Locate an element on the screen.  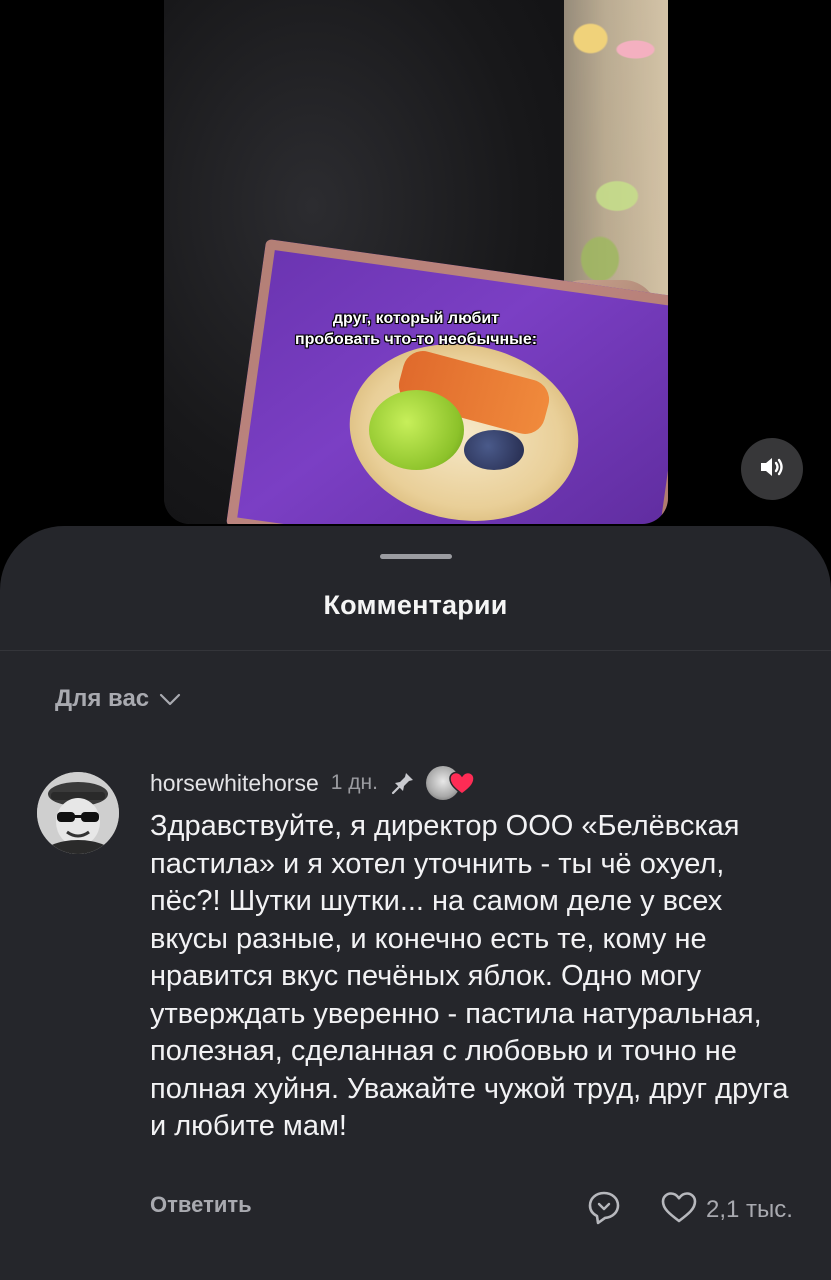
sheet-divider is located at coordinates (415, 650).